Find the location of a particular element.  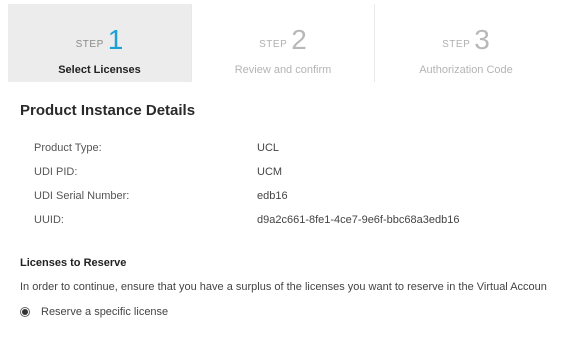

step-label: Authorization Code is located at coordinates (466, 70).